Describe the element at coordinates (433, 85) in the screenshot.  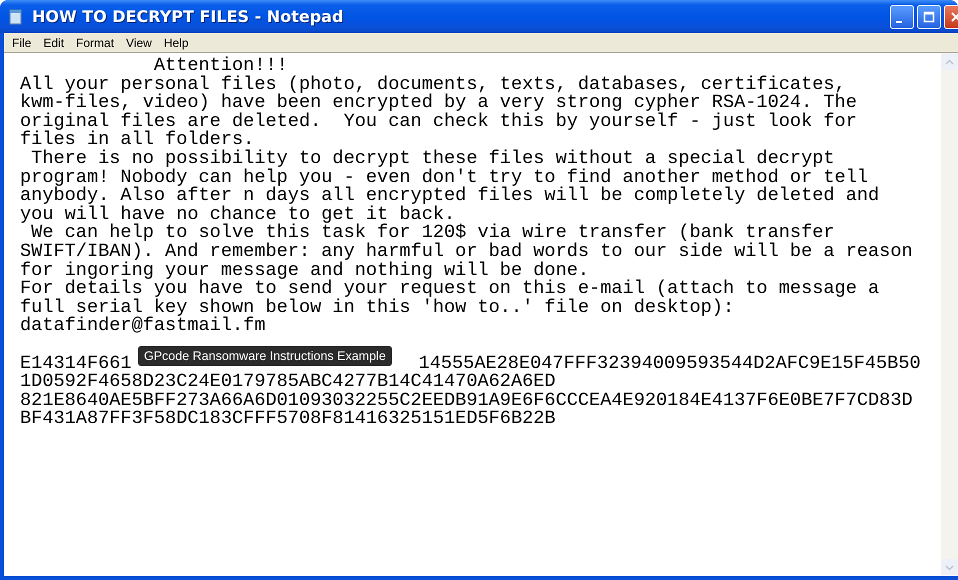
I see `text-line: All your personal files (photo, documents, texts, databases, certificates,` at that location.